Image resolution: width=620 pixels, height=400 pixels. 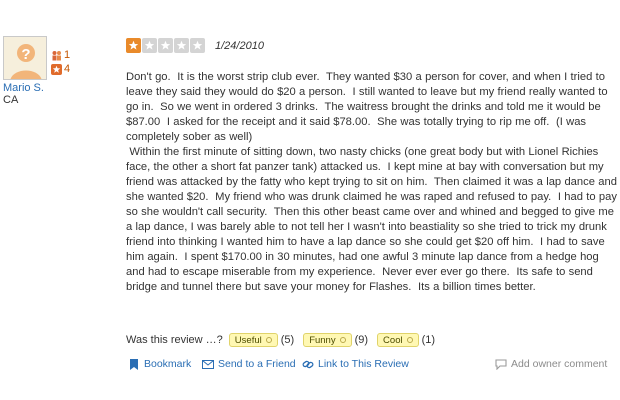 I want to click on bookmark-link: Bookmark, so click(x=159, y=364).